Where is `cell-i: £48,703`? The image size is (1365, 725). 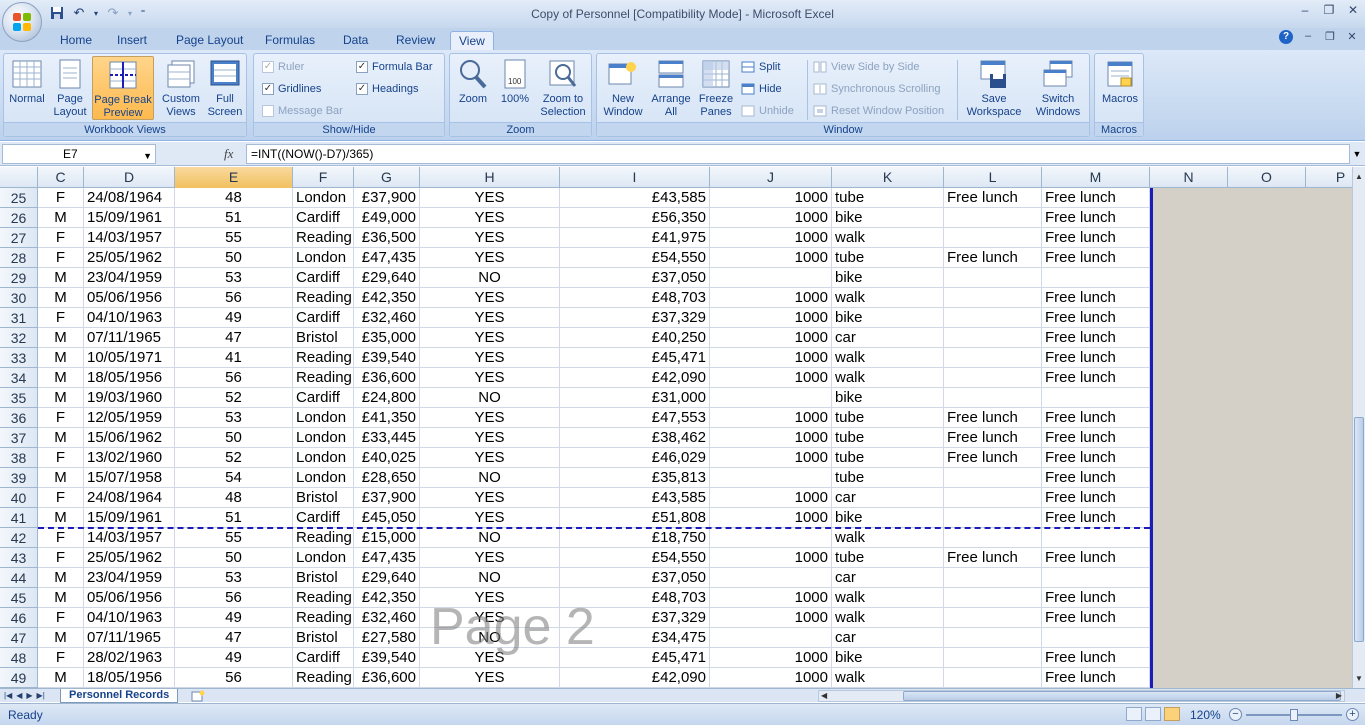
cell-i: £48,703 is located at coordinates (635, 298).